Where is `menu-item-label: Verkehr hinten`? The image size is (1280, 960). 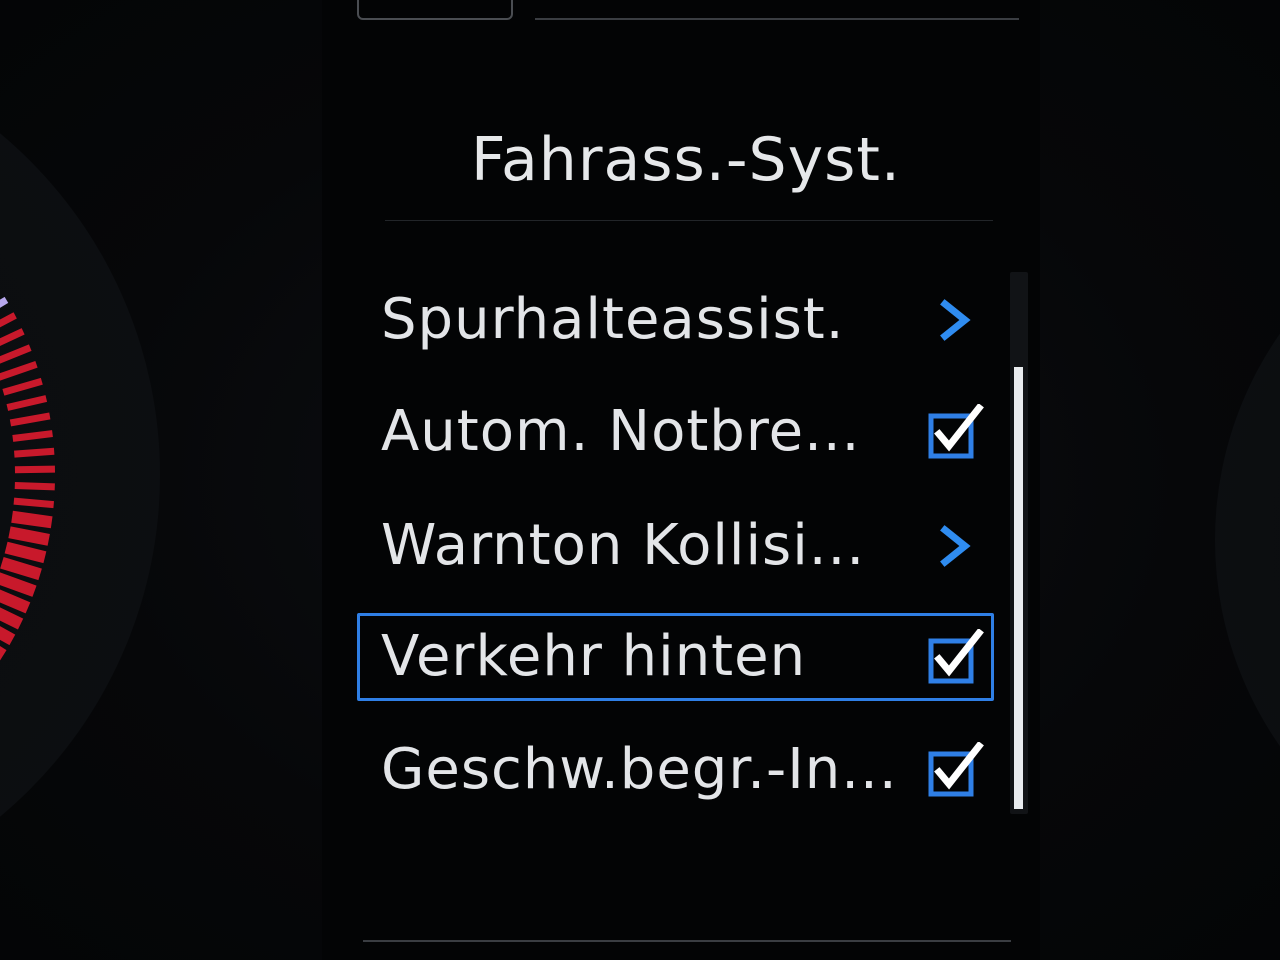 menu-item-label: Verkehr hinten is located at coordinates (594, 656).